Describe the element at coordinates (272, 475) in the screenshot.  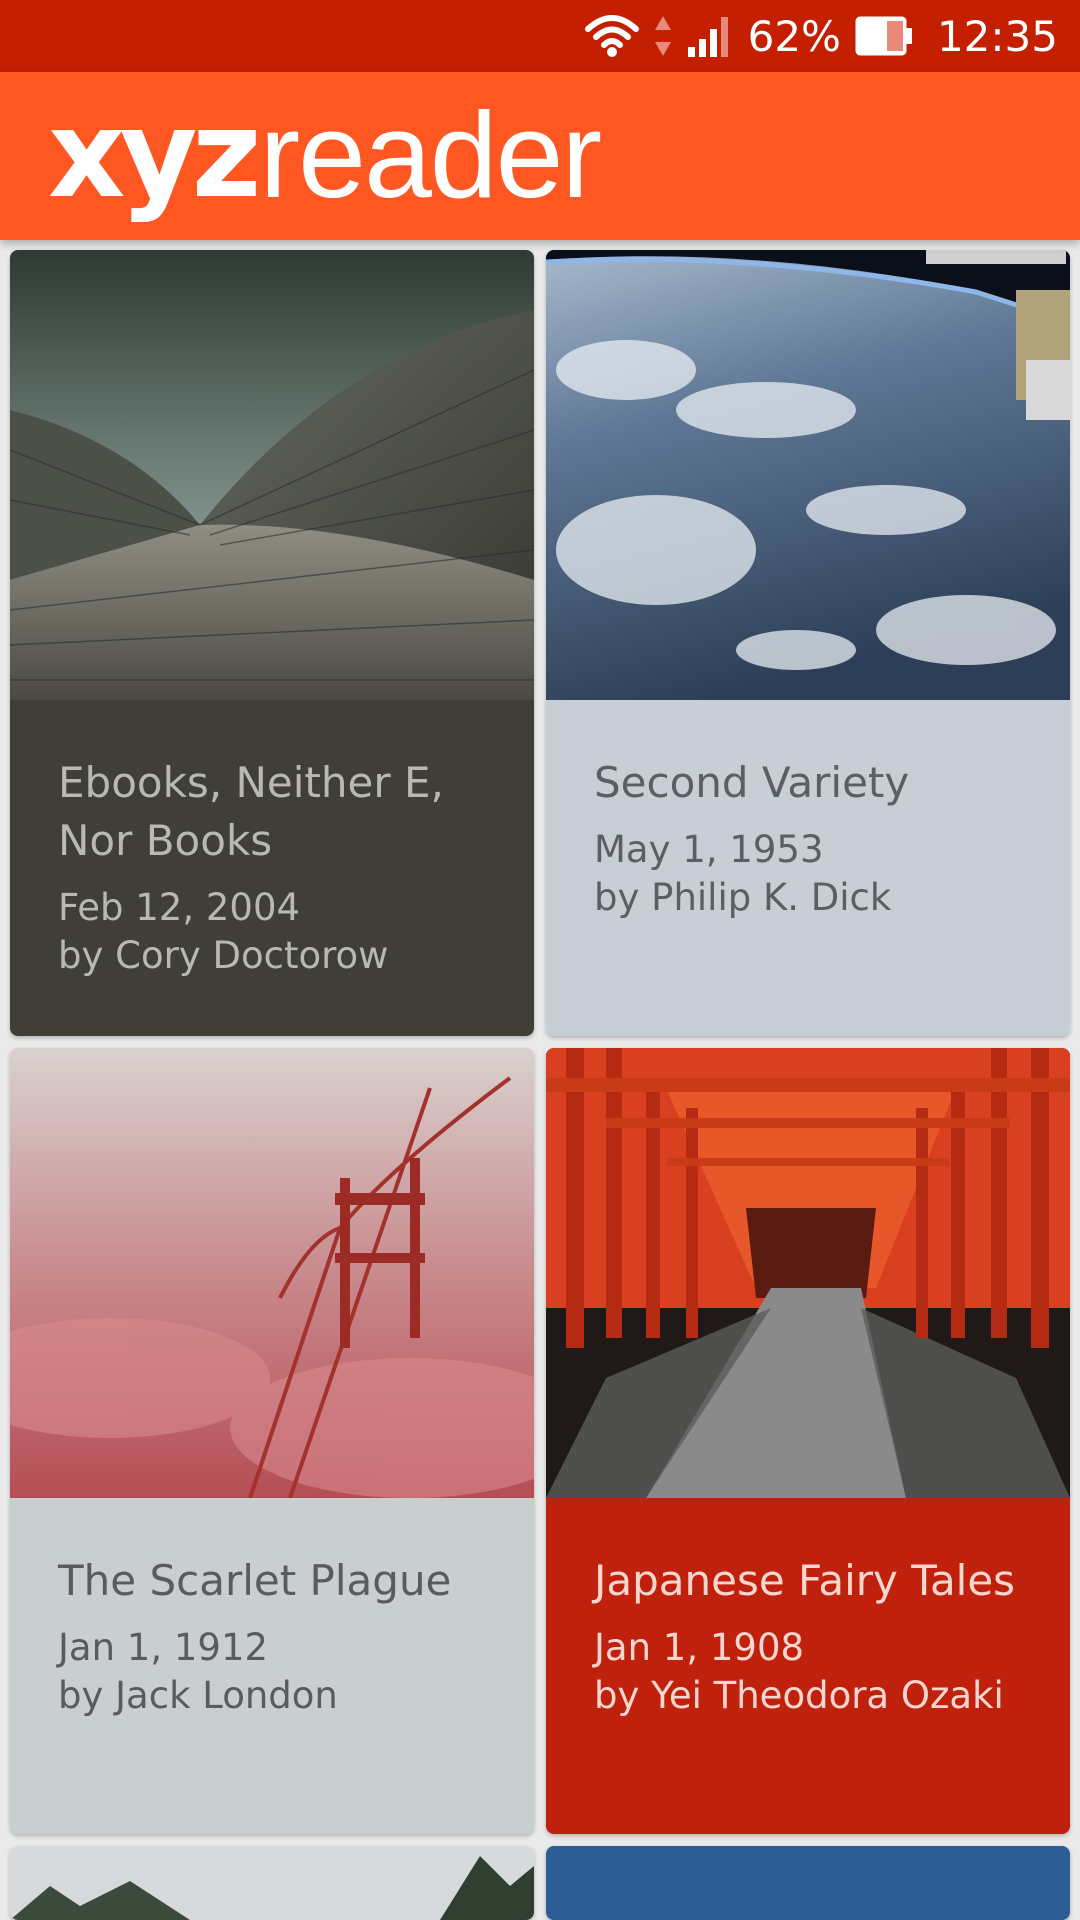
I see `opera-house-roof-image` at that location.